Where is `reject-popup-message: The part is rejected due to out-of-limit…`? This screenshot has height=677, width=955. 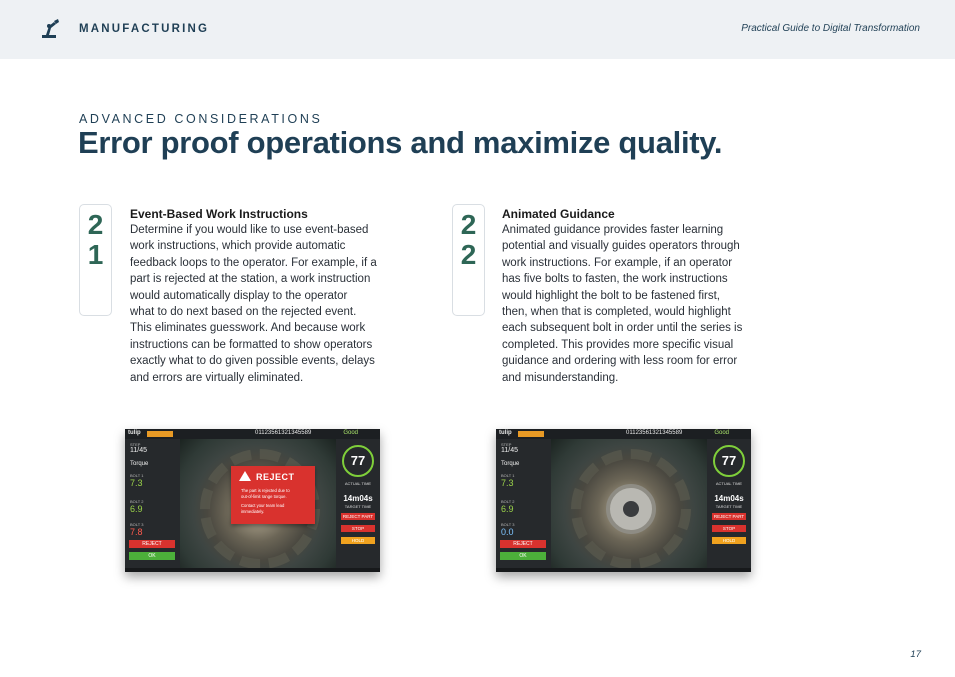
reject-popup-message: The part is rejected due to out-of-limit… is located at coordinates (274, 501).